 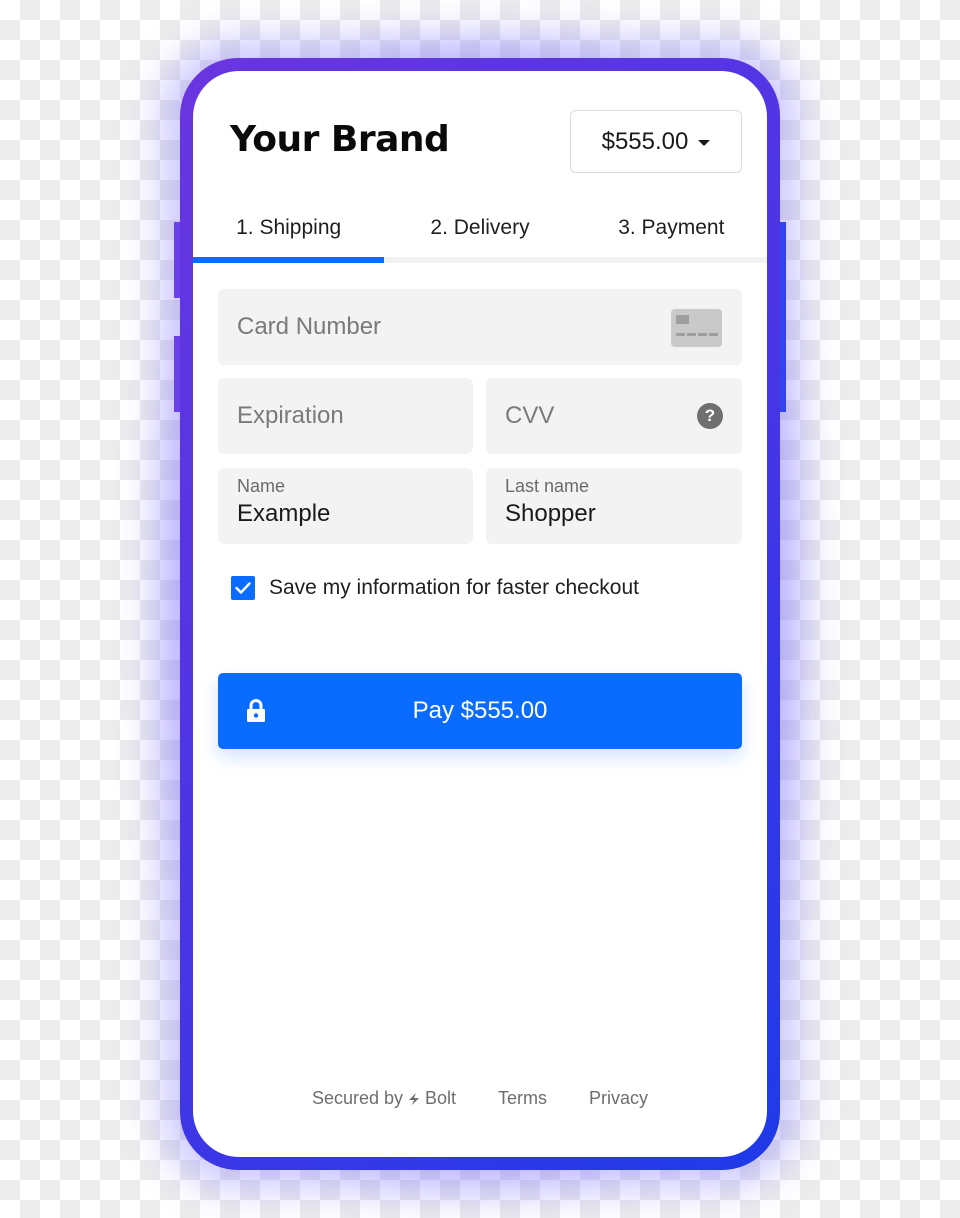 I want to click on pay-button: Pay $555.00, so click(x=480, y=711).